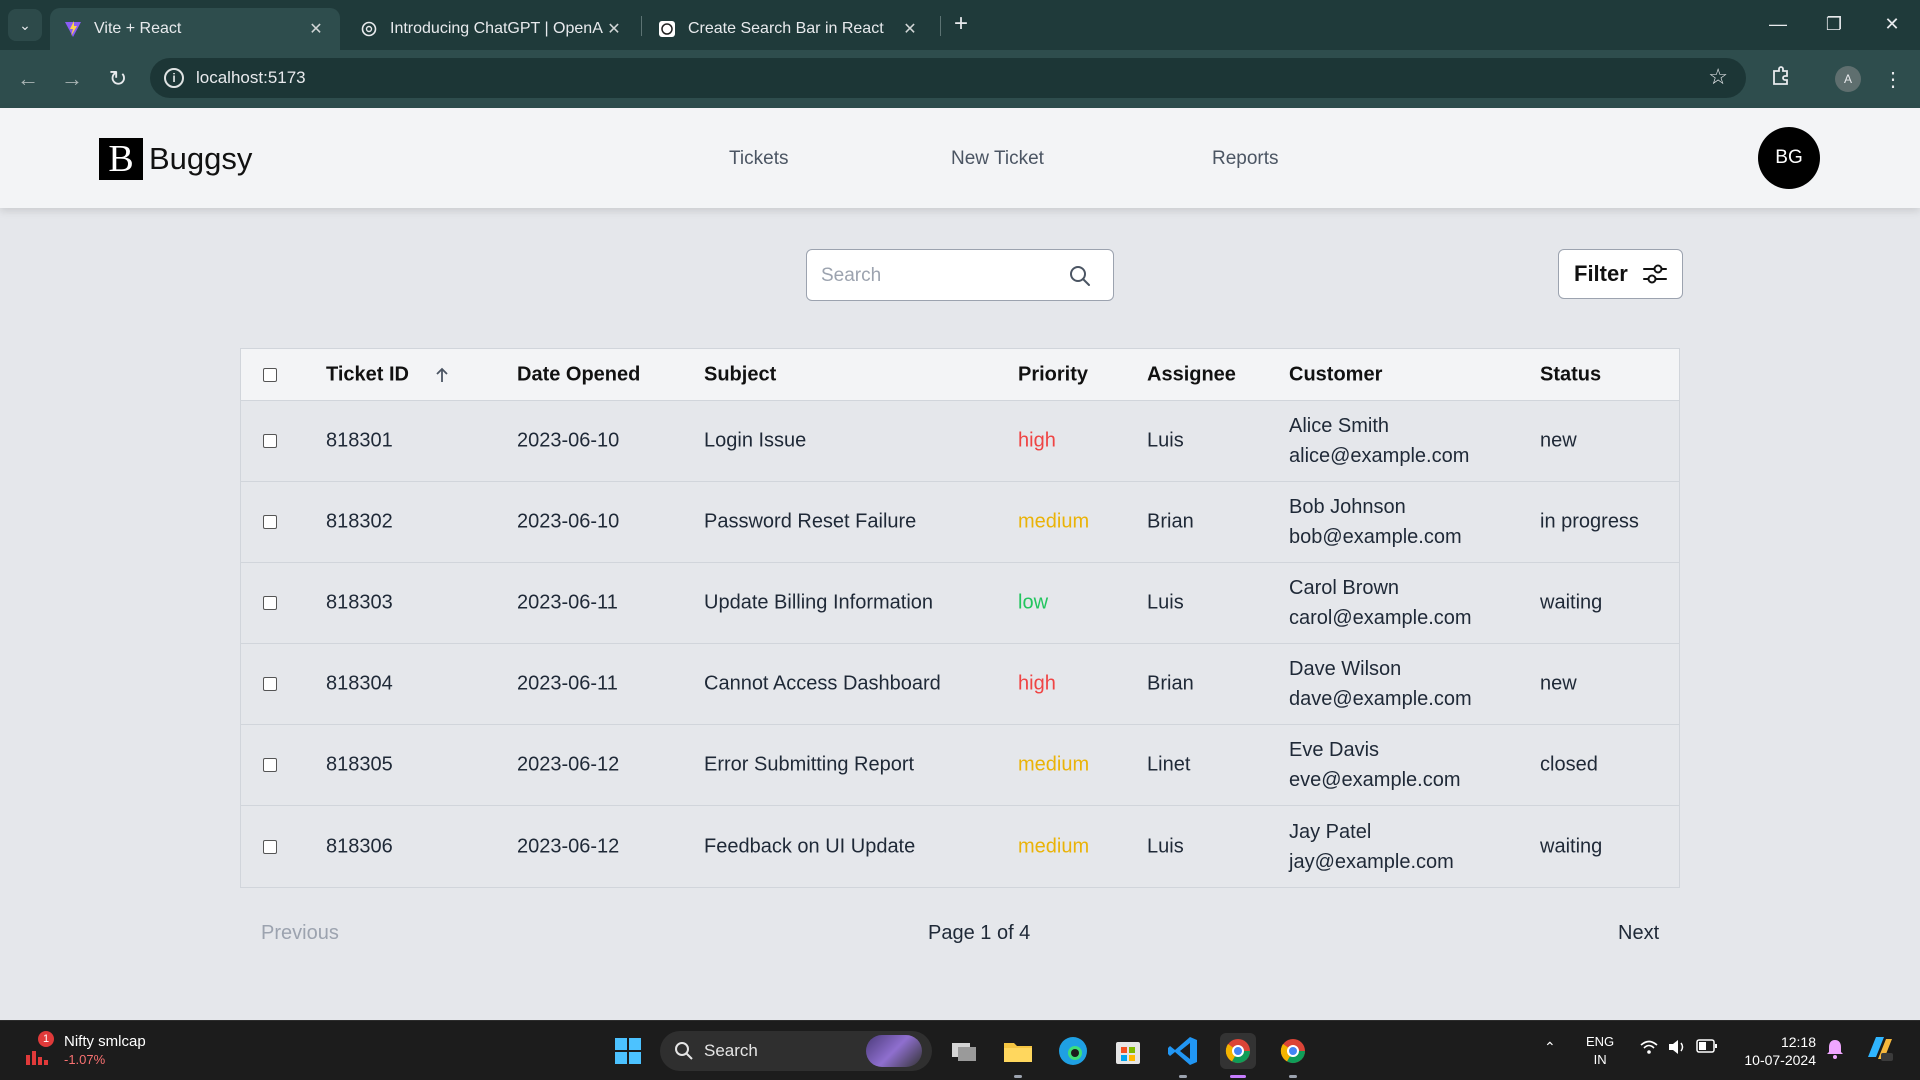 The height and width of the screenshot is (1080, 1920). I want to click on extensions-puzzle-icon, so click(1781, 80).